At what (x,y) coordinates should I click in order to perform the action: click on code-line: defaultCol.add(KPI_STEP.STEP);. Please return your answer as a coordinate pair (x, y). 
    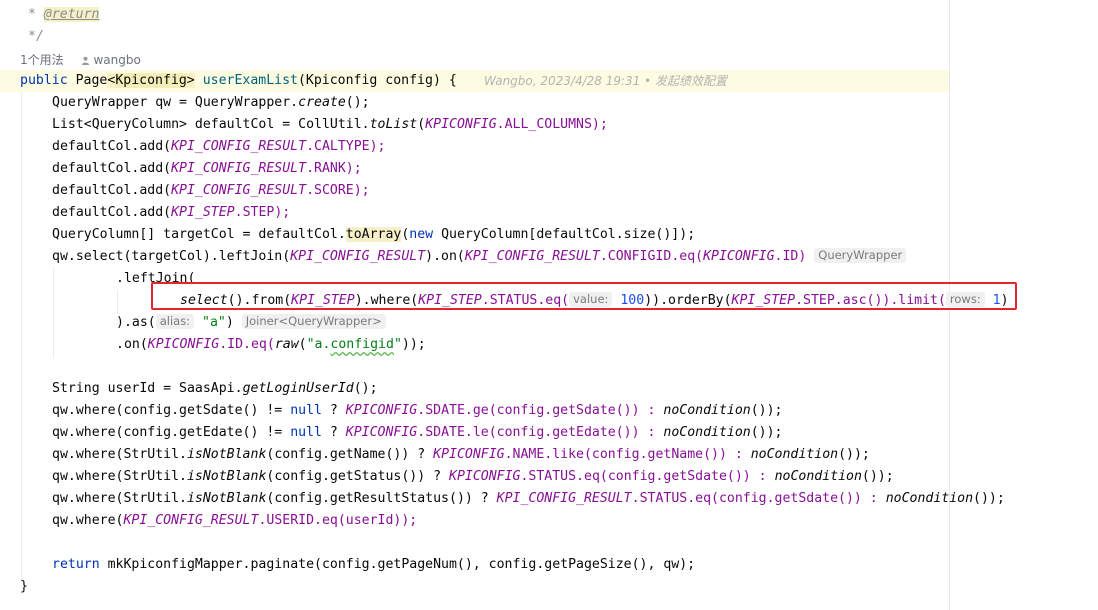
    Looking at the image, I should click on (171, 212).